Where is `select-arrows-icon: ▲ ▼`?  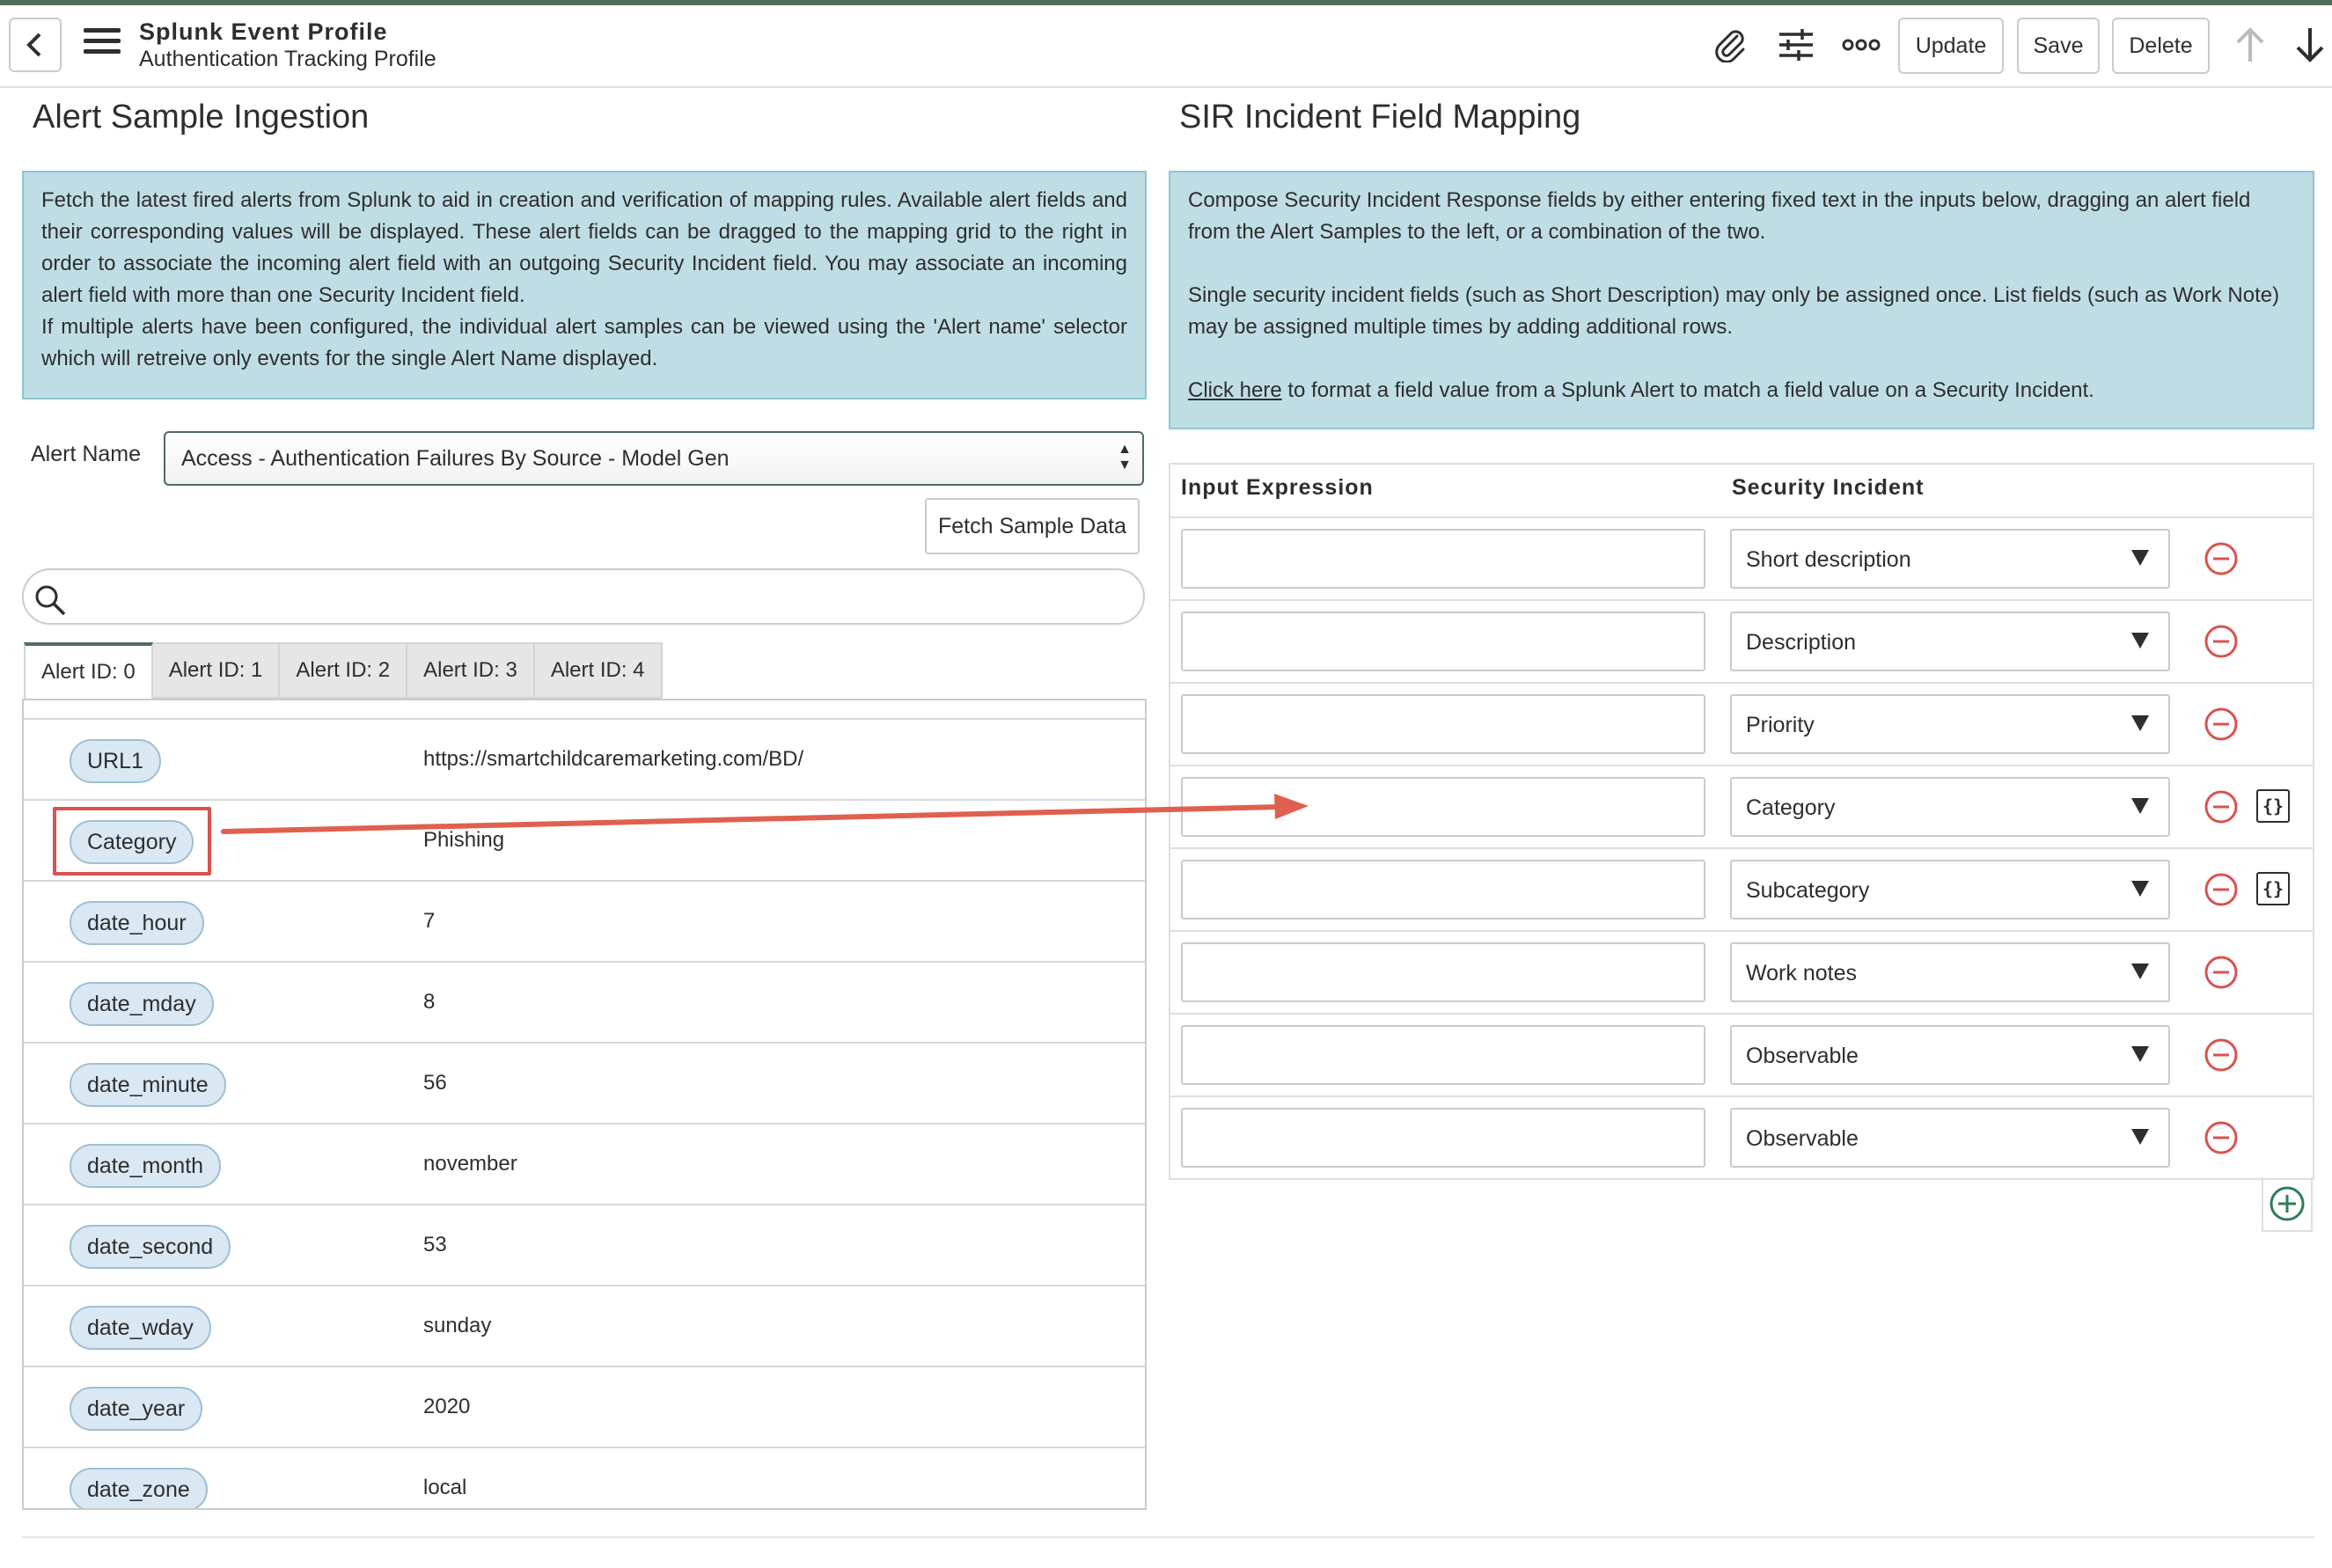
select-arrows-icon: ▲ ▼ is located at coordinates (1125, 457).